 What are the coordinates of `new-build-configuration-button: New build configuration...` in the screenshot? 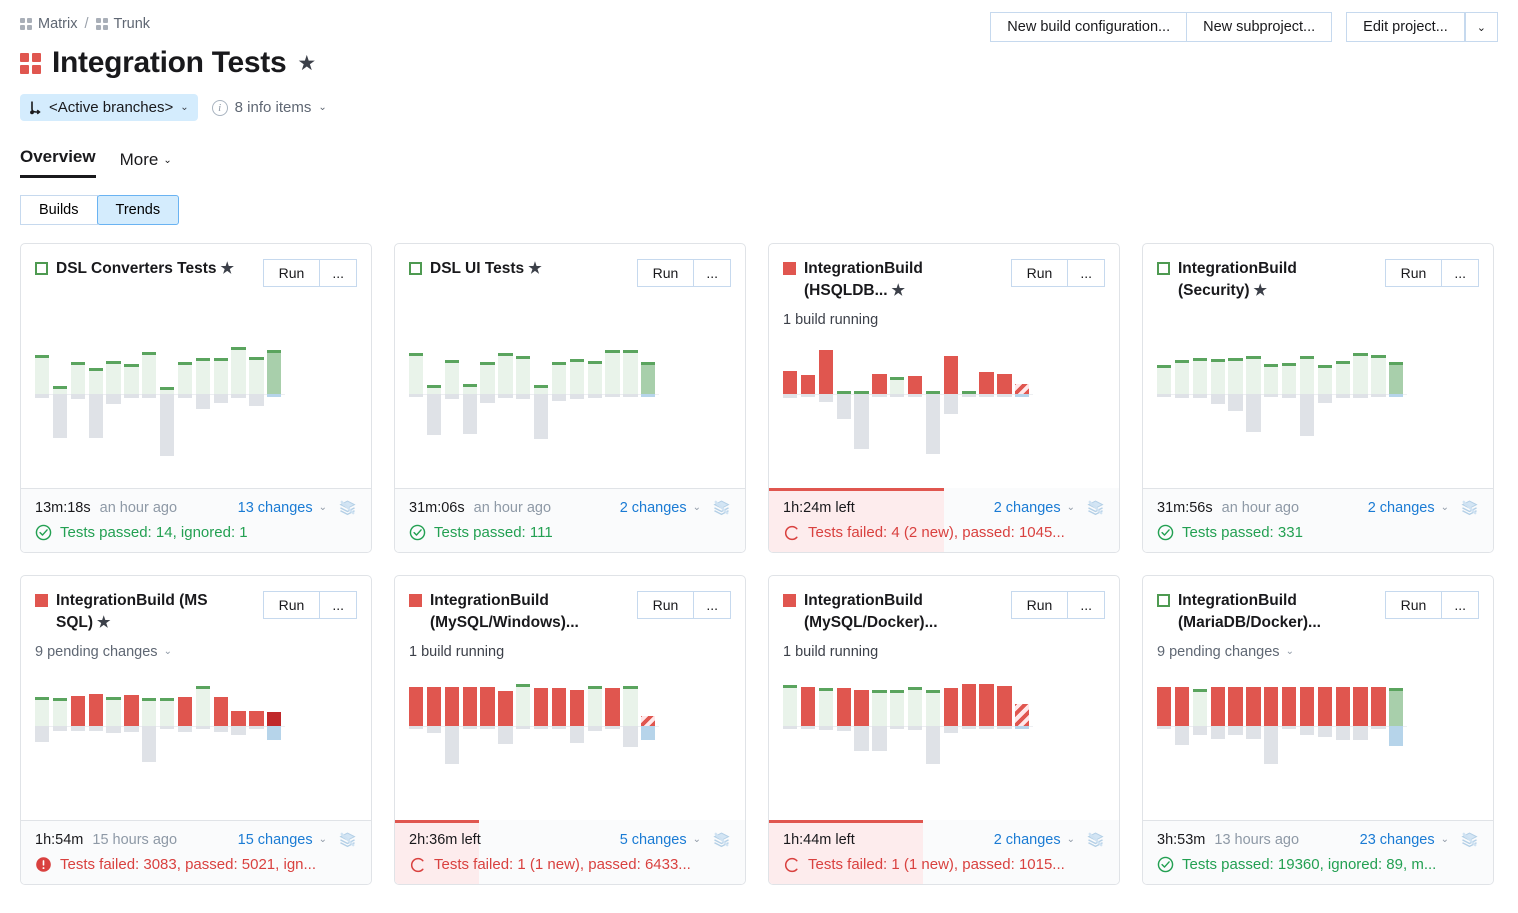 It's located at (1089, 27).